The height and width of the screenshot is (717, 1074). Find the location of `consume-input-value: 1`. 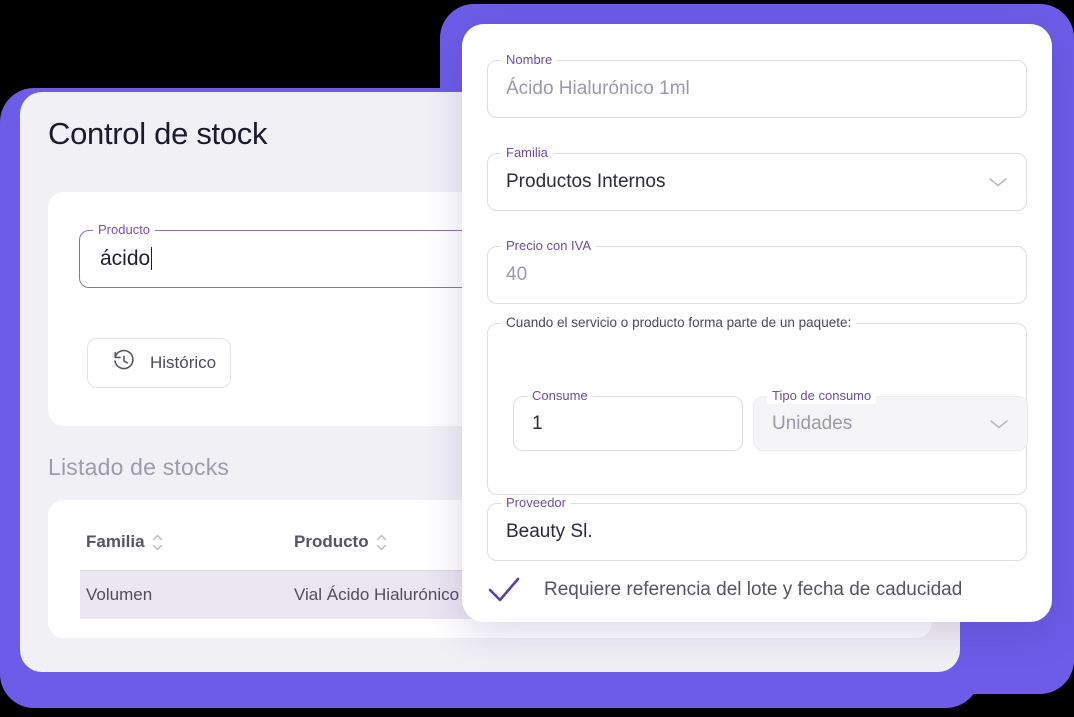

consume-input-value: 1 is located at coordinates (537, 423).